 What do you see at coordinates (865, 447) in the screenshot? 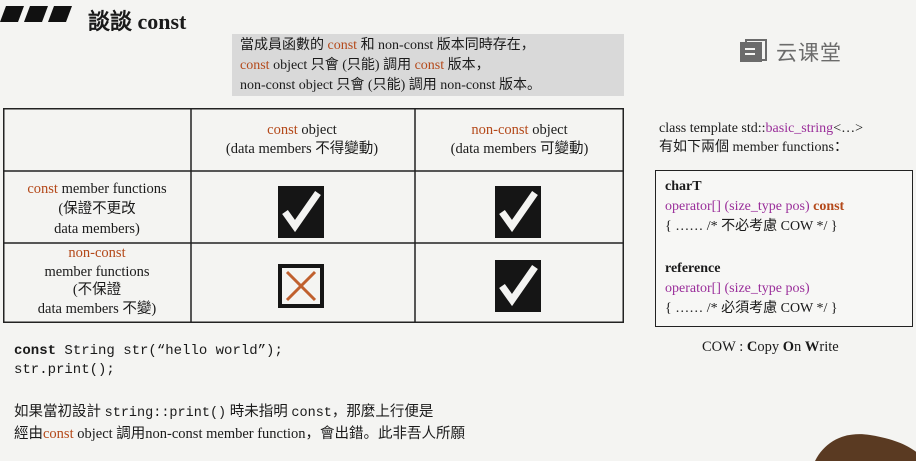
I see `presenter-decoration` at bounding box center [865, 447].